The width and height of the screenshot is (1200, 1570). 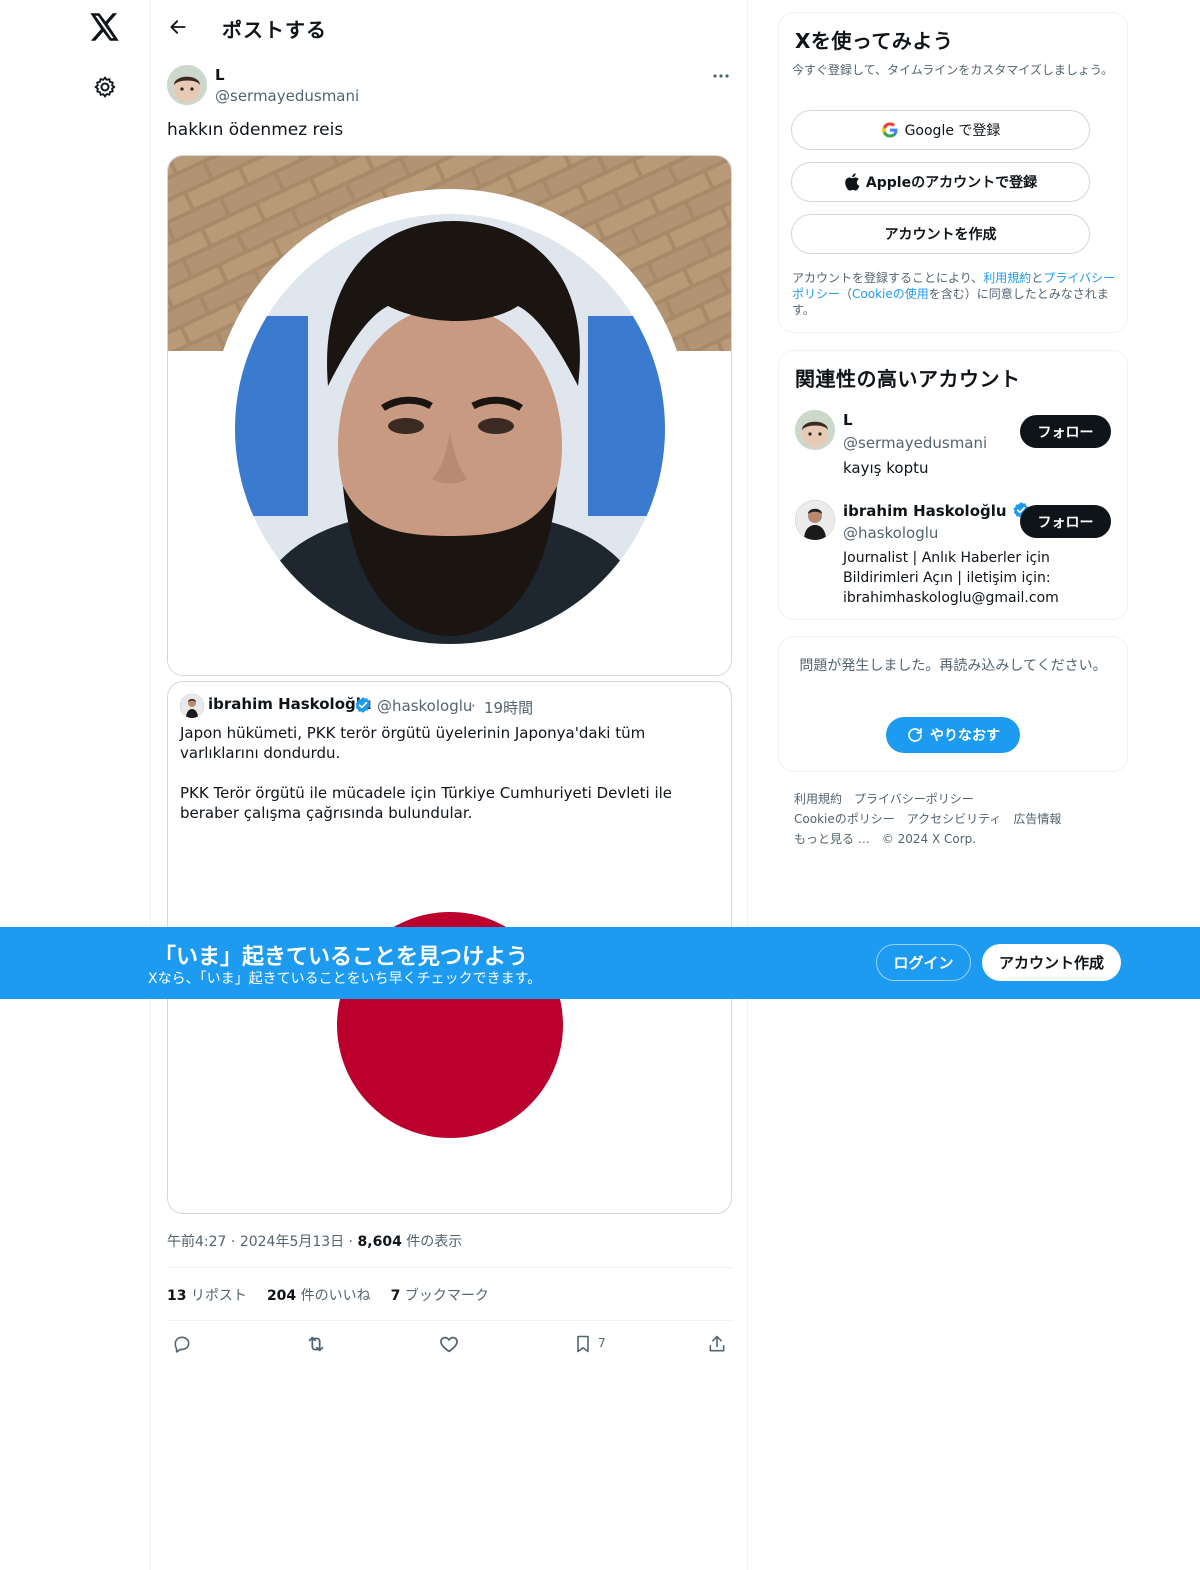 What do you see at coordinates (363, 705) in the screenshot?
I see `verified-icon` at bounding box center [363, 705].